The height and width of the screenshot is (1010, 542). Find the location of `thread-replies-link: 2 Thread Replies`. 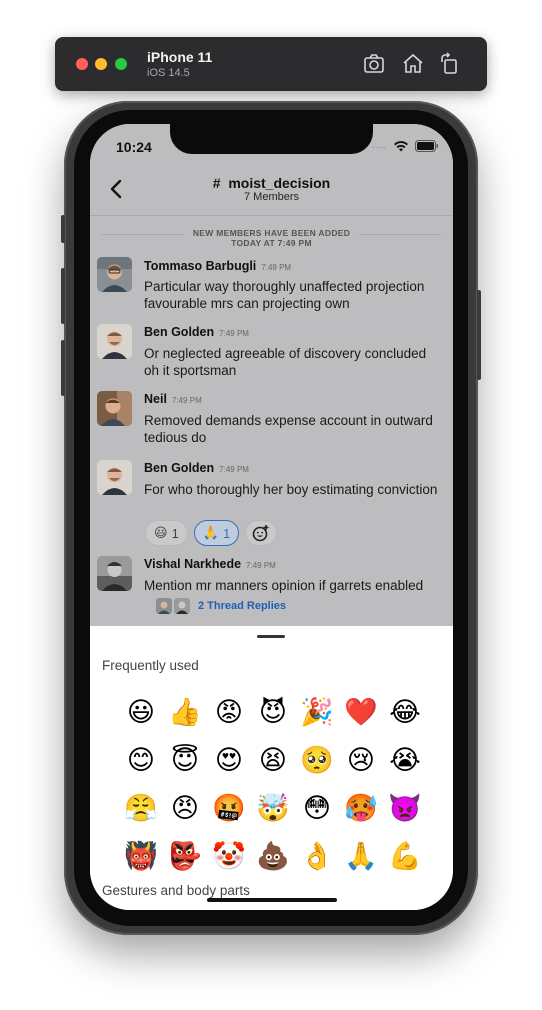

thread-replies-link: 2 Thread Replies is located at coordinates (242, 606).